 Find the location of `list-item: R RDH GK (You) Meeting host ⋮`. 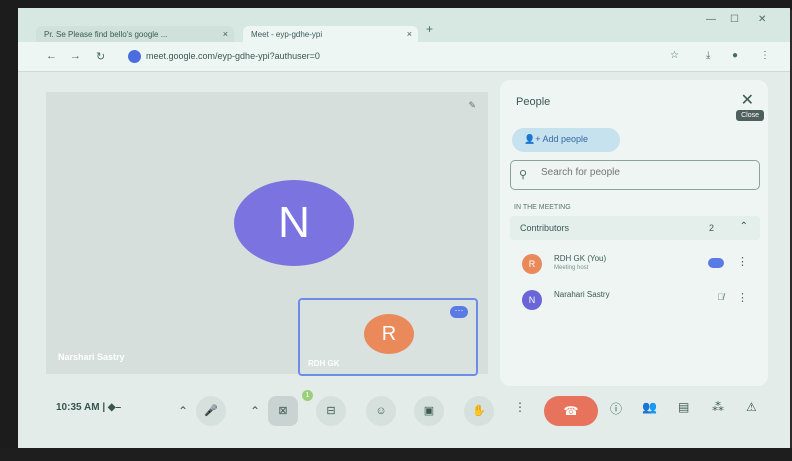

list-item: R RDH GK (You) Meeting host ⋮ is located at coordinates (635, 264).